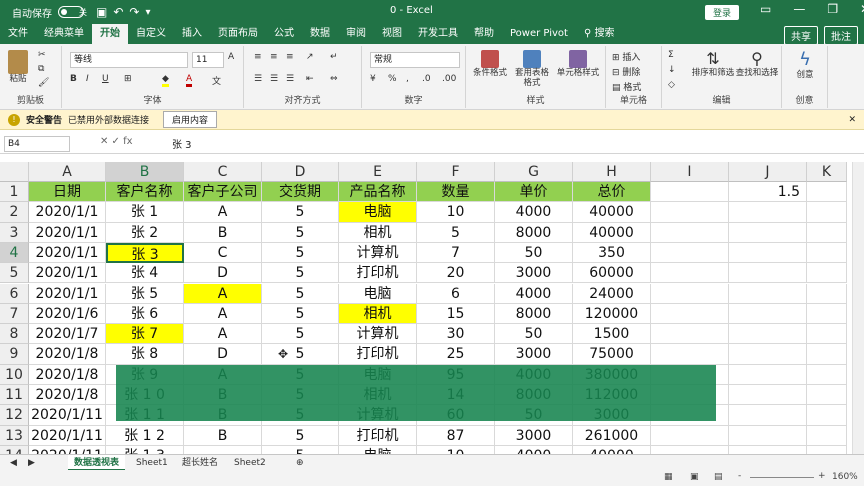 The width and height of the screenshot is (864, 486). I want to click on cell-b2: 张 1, so click(145, 212).